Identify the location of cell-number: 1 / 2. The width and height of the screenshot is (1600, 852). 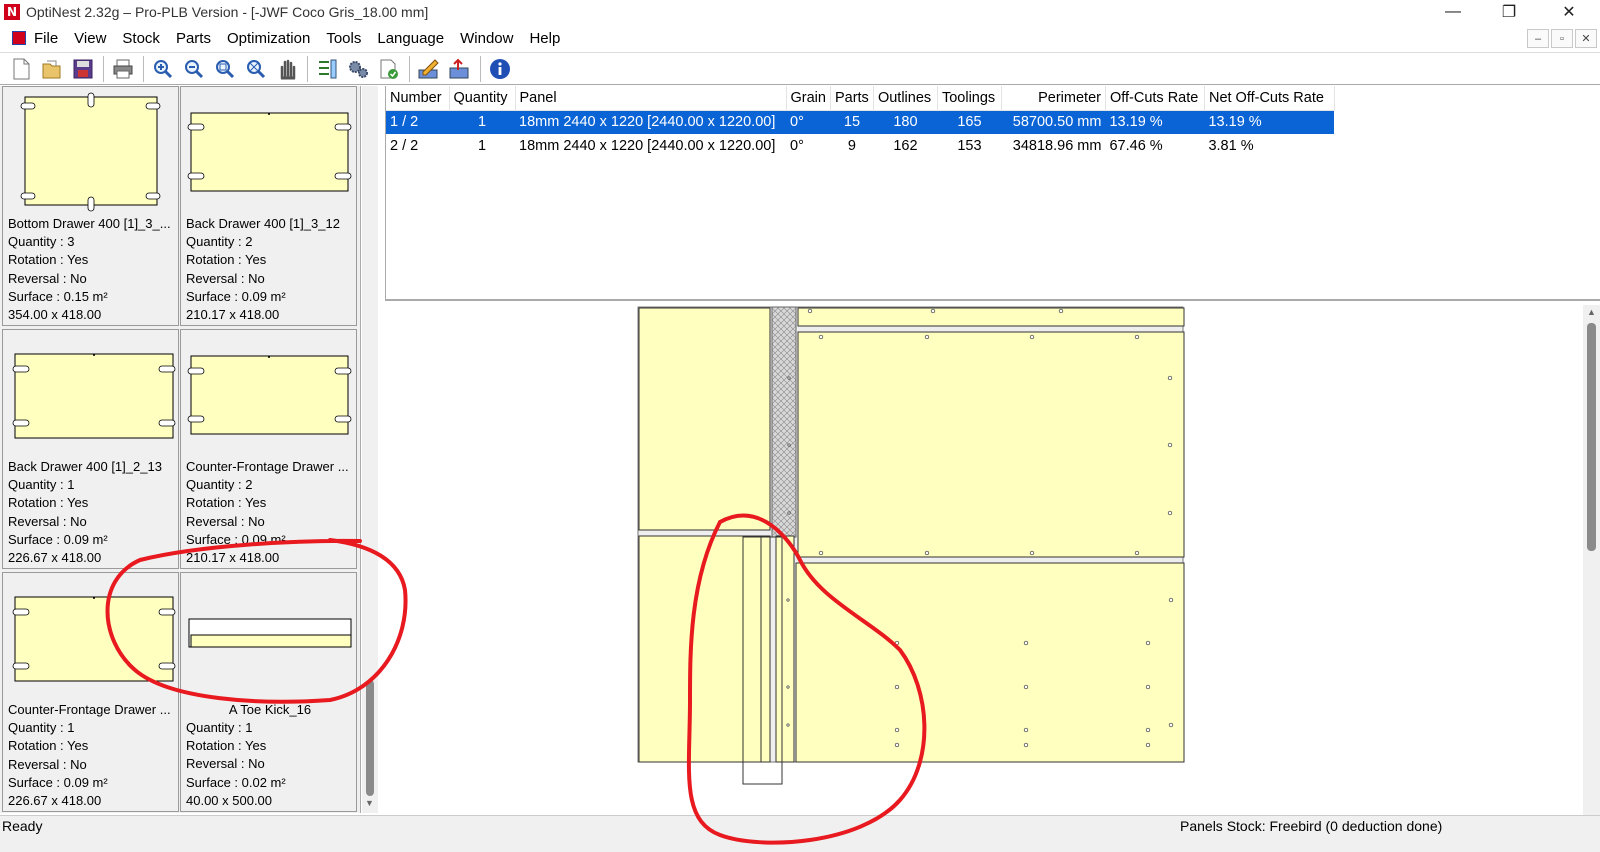
(417, 122).